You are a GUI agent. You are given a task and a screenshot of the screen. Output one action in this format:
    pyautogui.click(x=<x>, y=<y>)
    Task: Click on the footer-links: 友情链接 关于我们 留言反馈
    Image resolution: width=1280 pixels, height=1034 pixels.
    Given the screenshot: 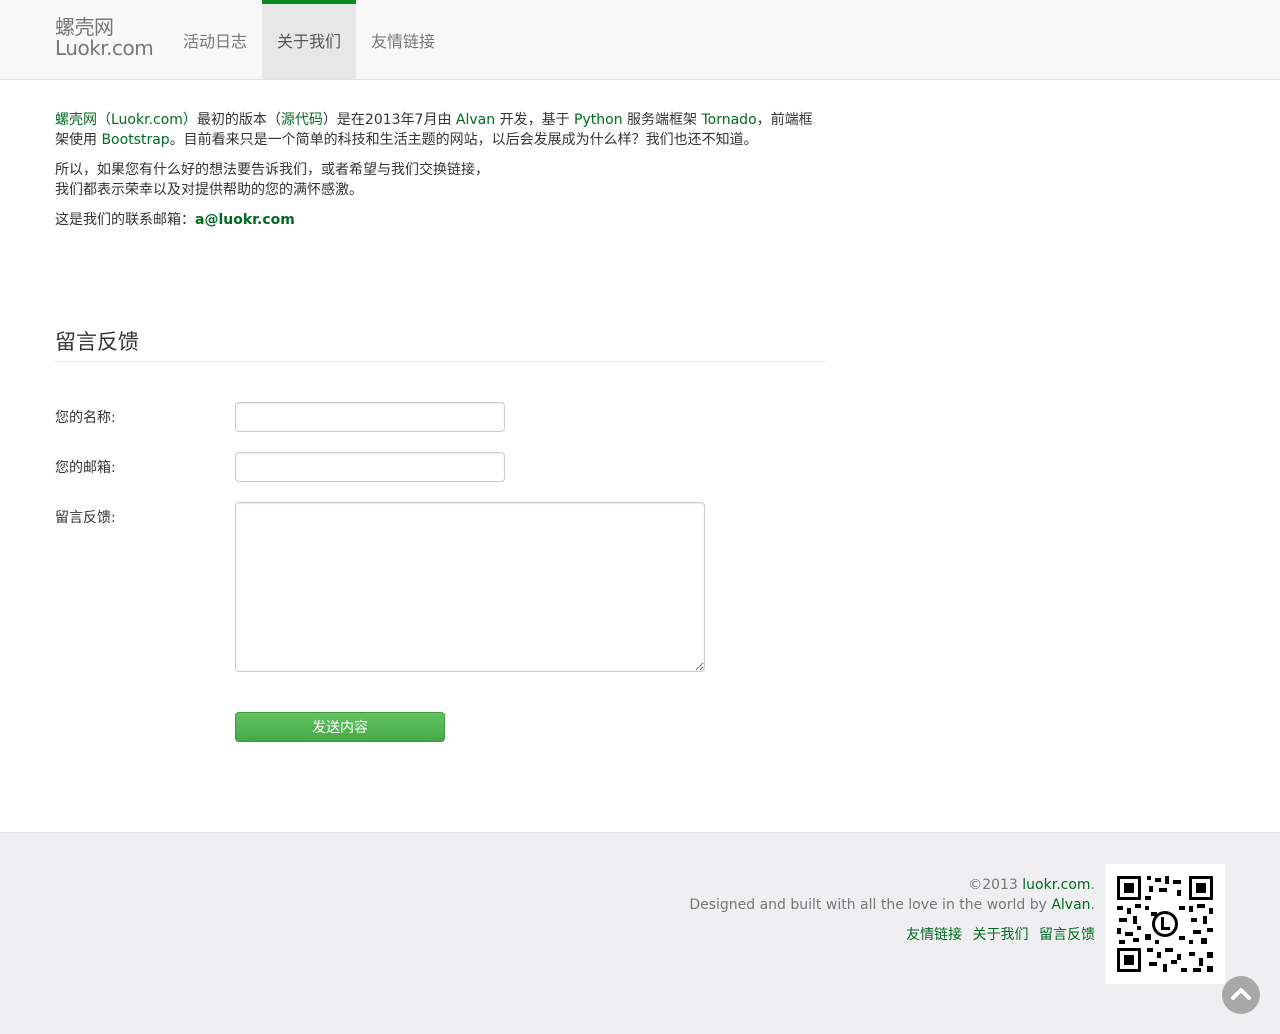 What is the action you would take?
    pyautogui.click(x=892, y=935)
    